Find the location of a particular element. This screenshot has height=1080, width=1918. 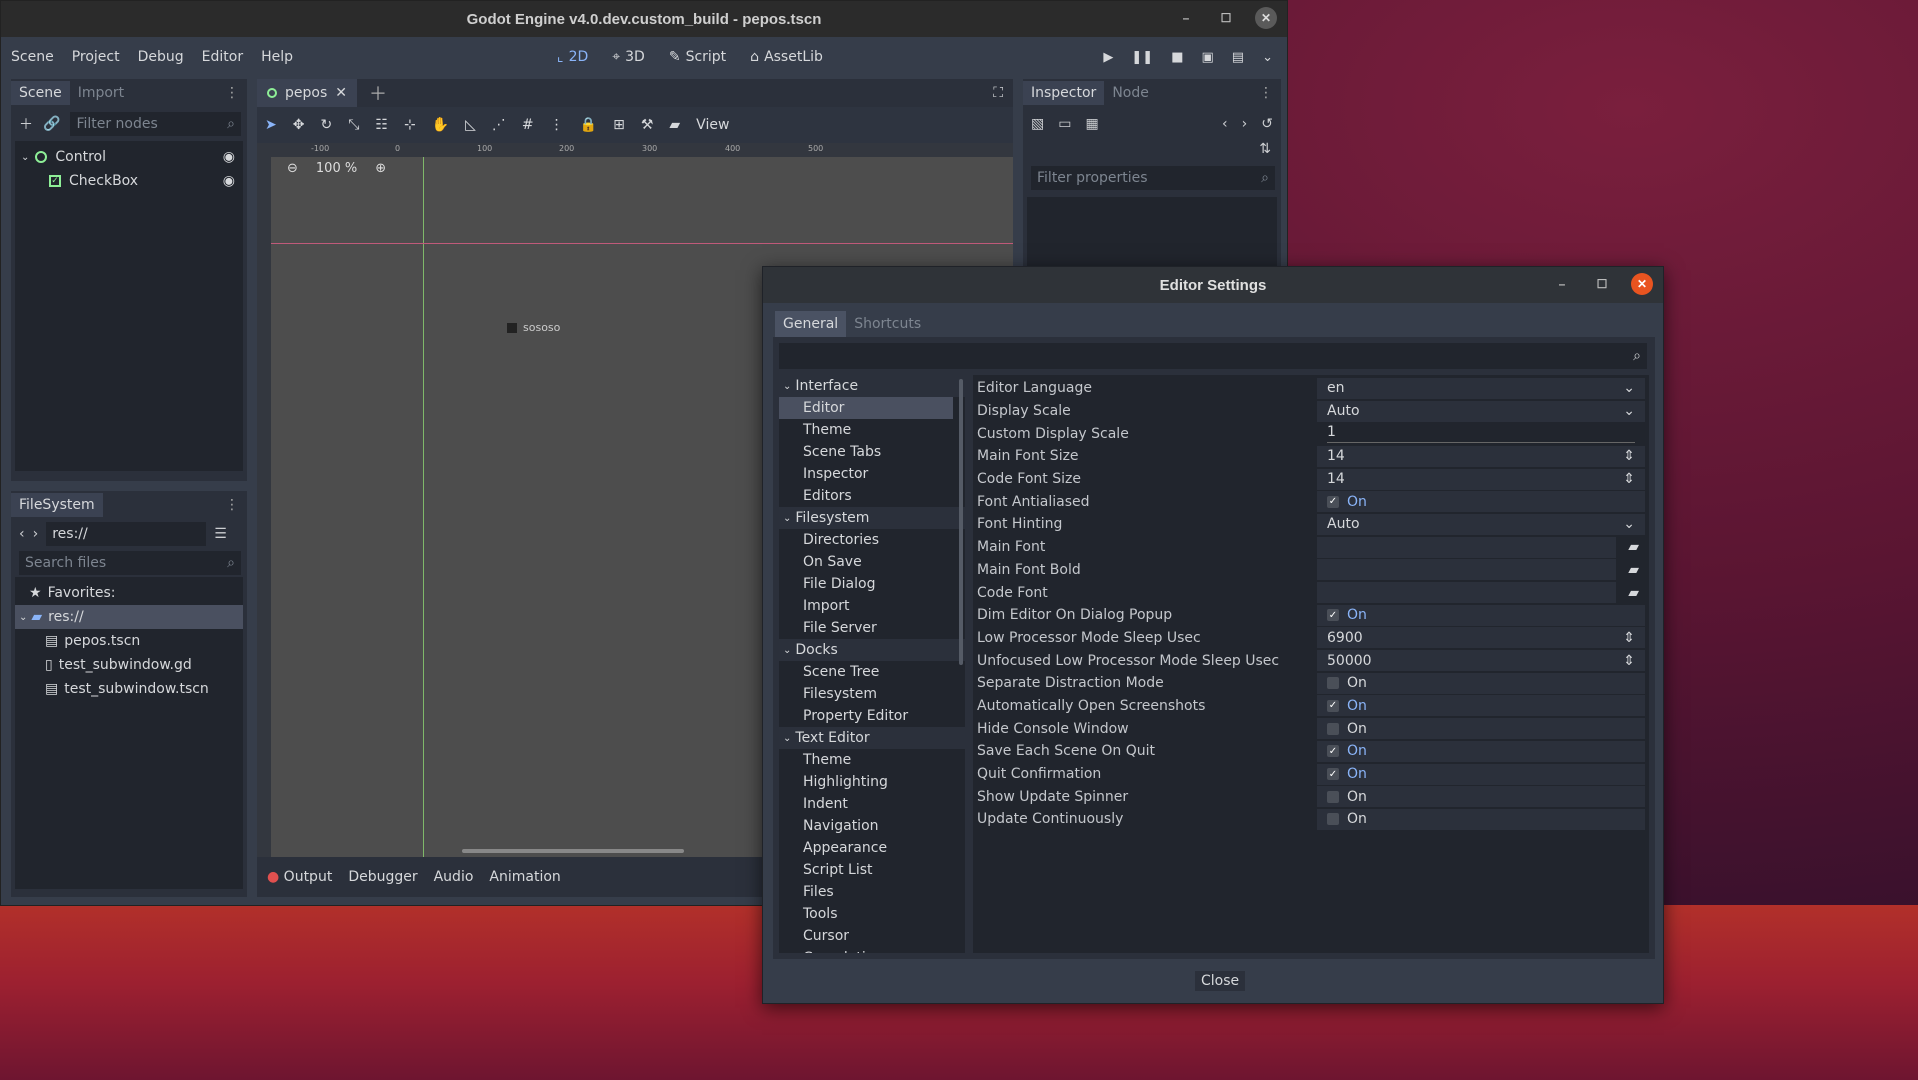

tab-output: ● Output is located at coordinates (299, 877).